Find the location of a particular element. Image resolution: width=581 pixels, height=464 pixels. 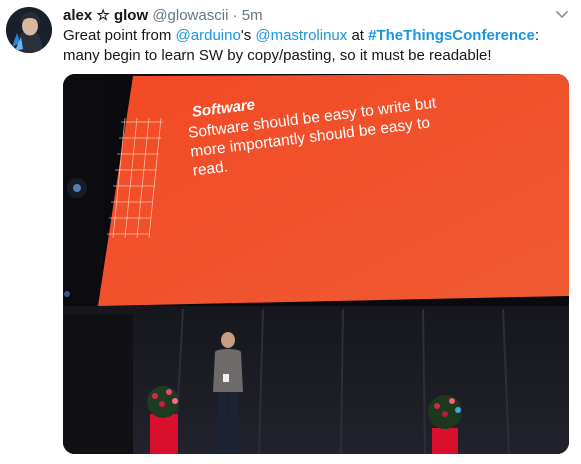

display-name: alex ☆ glow is located at coordinates (105, 15).